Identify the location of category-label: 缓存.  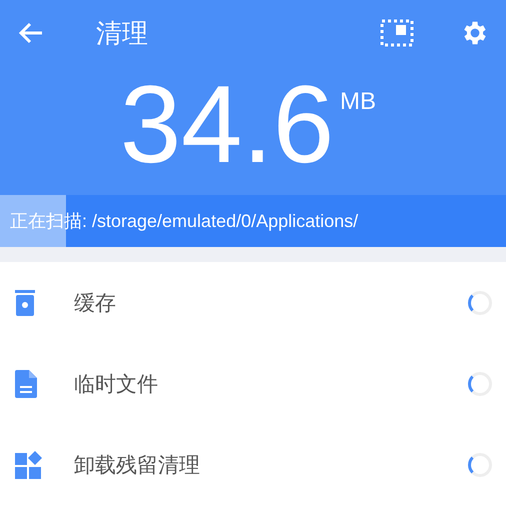
(95, 303).